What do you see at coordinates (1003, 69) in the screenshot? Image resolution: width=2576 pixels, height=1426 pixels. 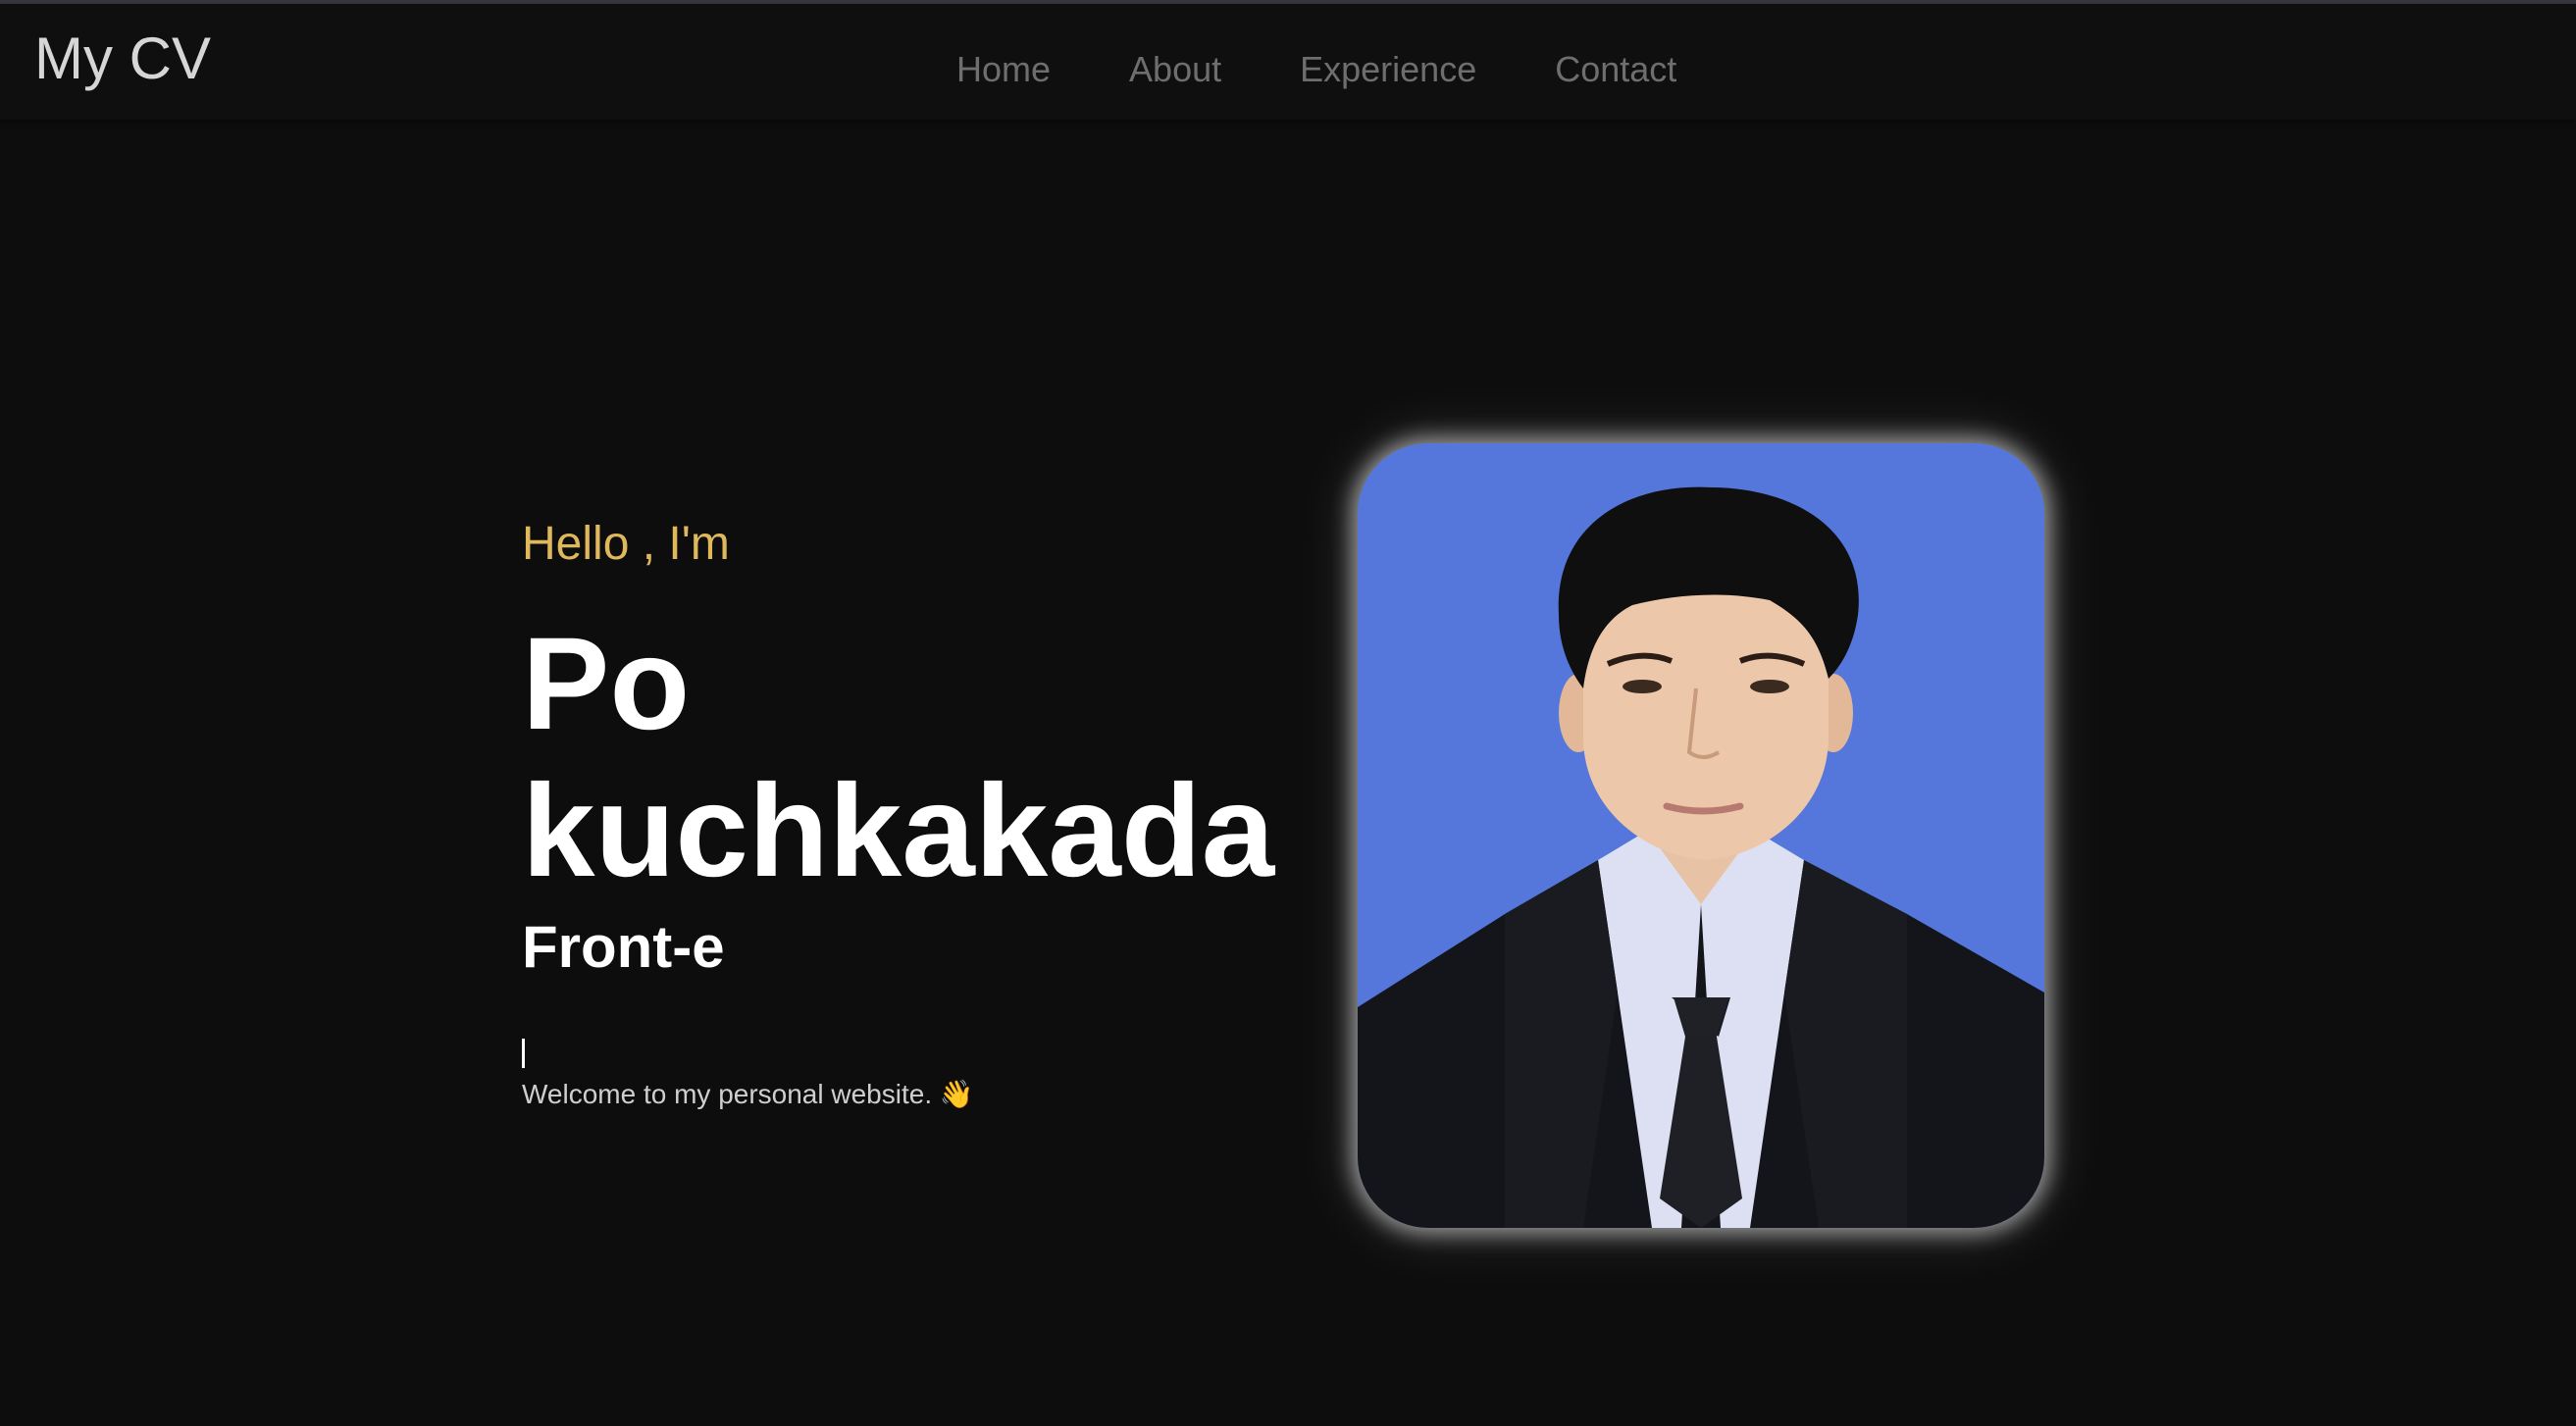 I see `nav-home: Home` at bounding box center [1003, 69].